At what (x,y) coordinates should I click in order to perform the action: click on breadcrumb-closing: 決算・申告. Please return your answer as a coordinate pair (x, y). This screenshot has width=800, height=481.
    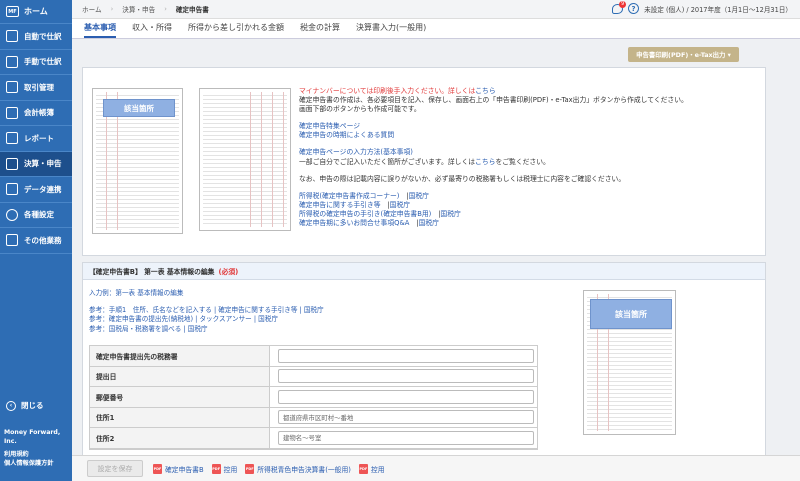
    Looking at the image, I should click on (138, 9).